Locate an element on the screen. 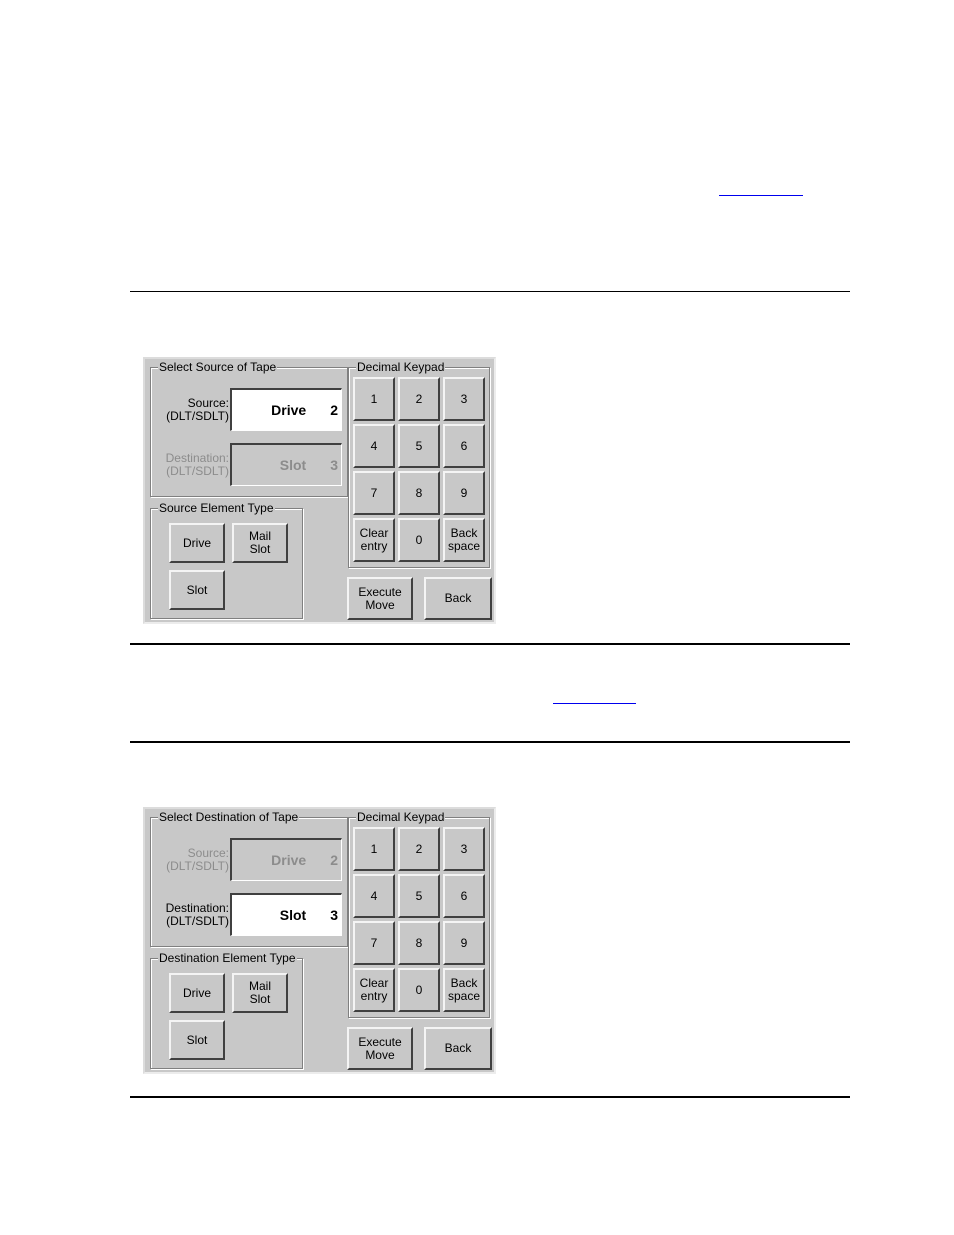 This screenshot has width=954, height=1235. select-tape-group-title: Select Source of Tape is located at coordinates (218, 367).